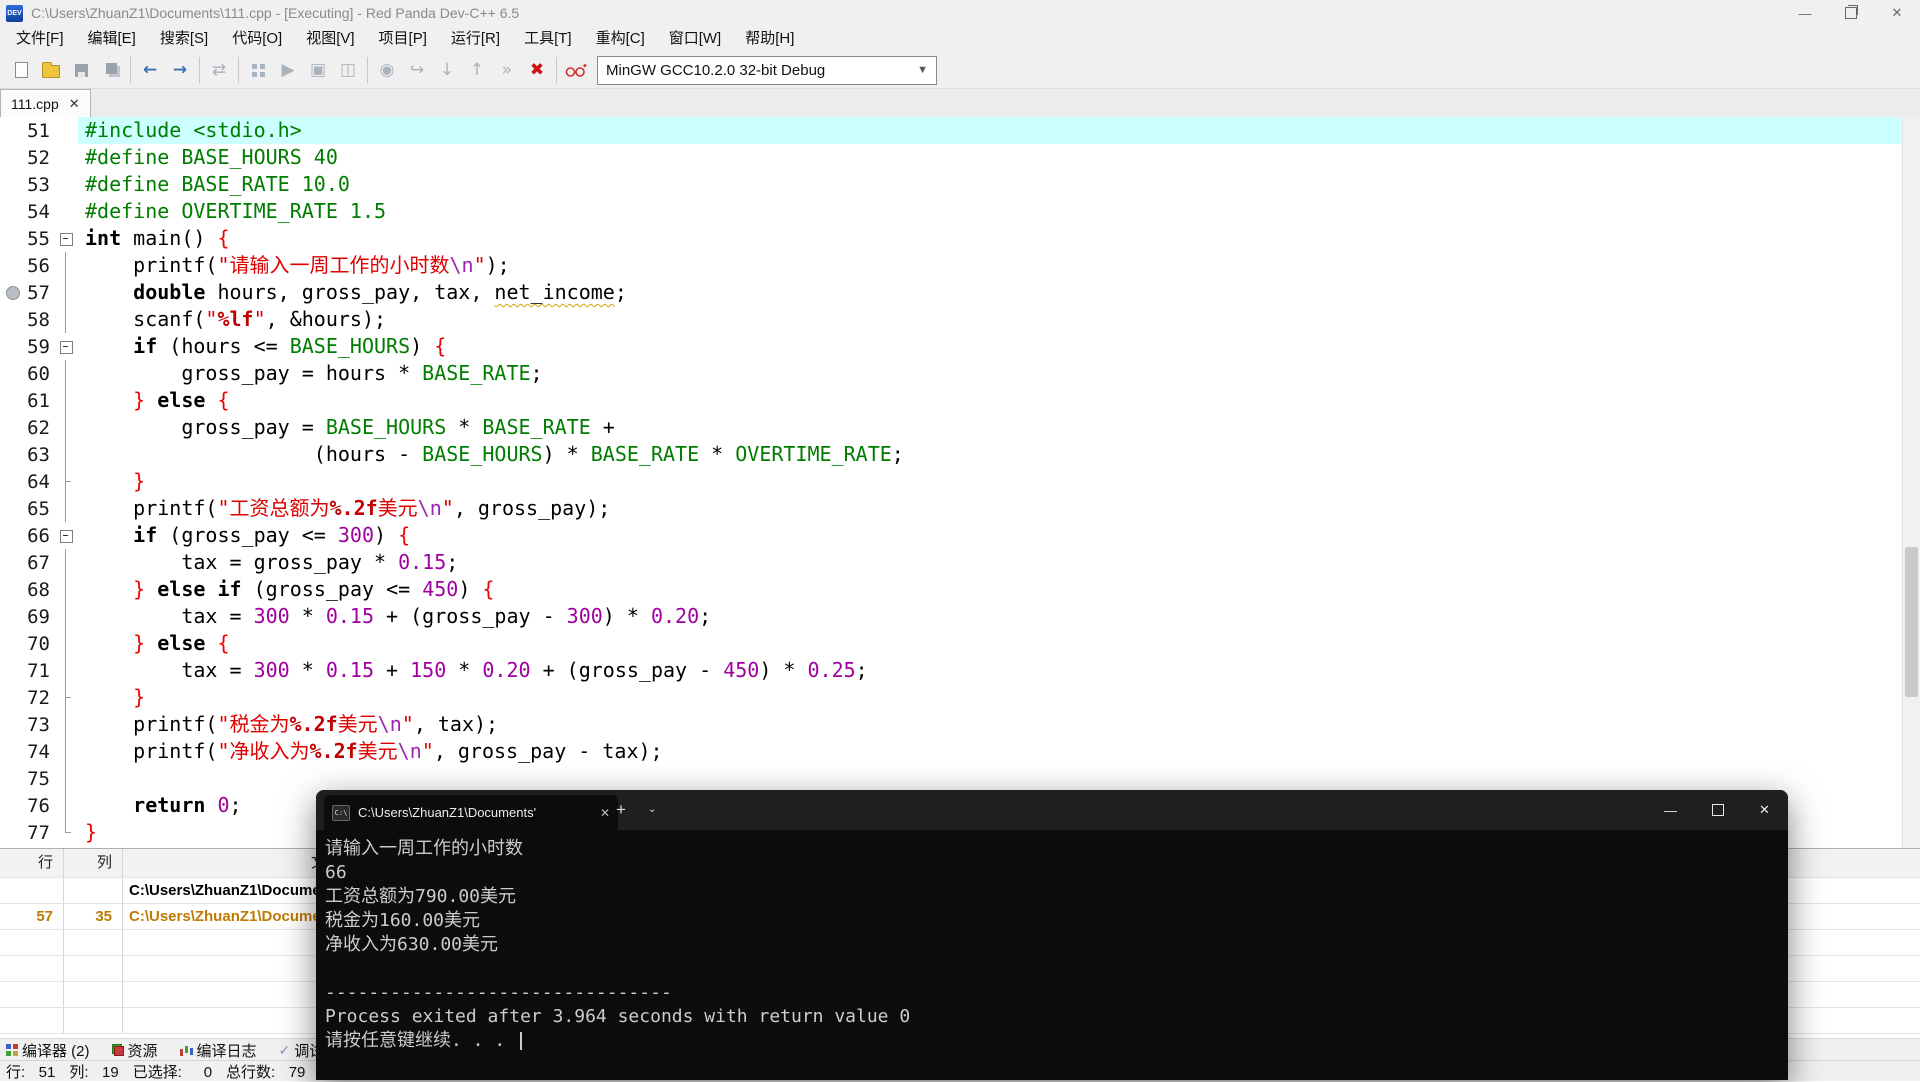 The height and width of the screenshot is (1082, 1920). I want to click on code-line-58: 58 scanf("%lf", &hours);, so click(951, 319).